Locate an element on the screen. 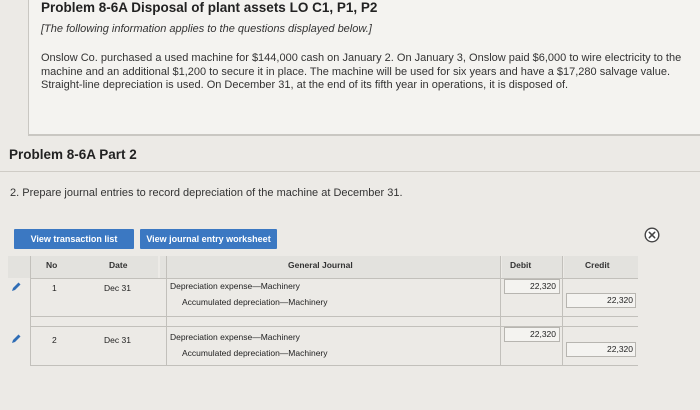 The width and height of the screenshot is (700, 410). header-general-journal: General Journal is located at coordinates (320, 265).